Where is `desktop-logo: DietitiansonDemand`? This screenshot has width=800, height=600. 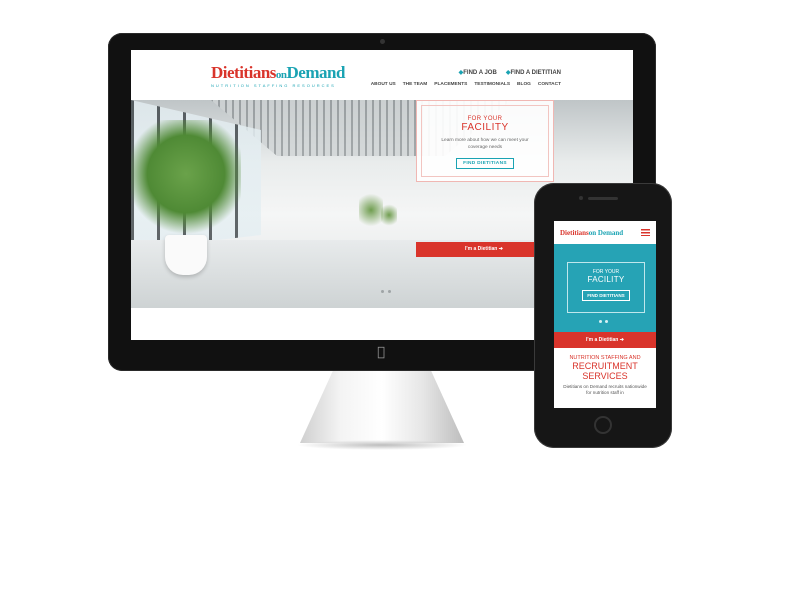
desktop-logo: DietitiansonDemand is located at coordinates (278, 73).